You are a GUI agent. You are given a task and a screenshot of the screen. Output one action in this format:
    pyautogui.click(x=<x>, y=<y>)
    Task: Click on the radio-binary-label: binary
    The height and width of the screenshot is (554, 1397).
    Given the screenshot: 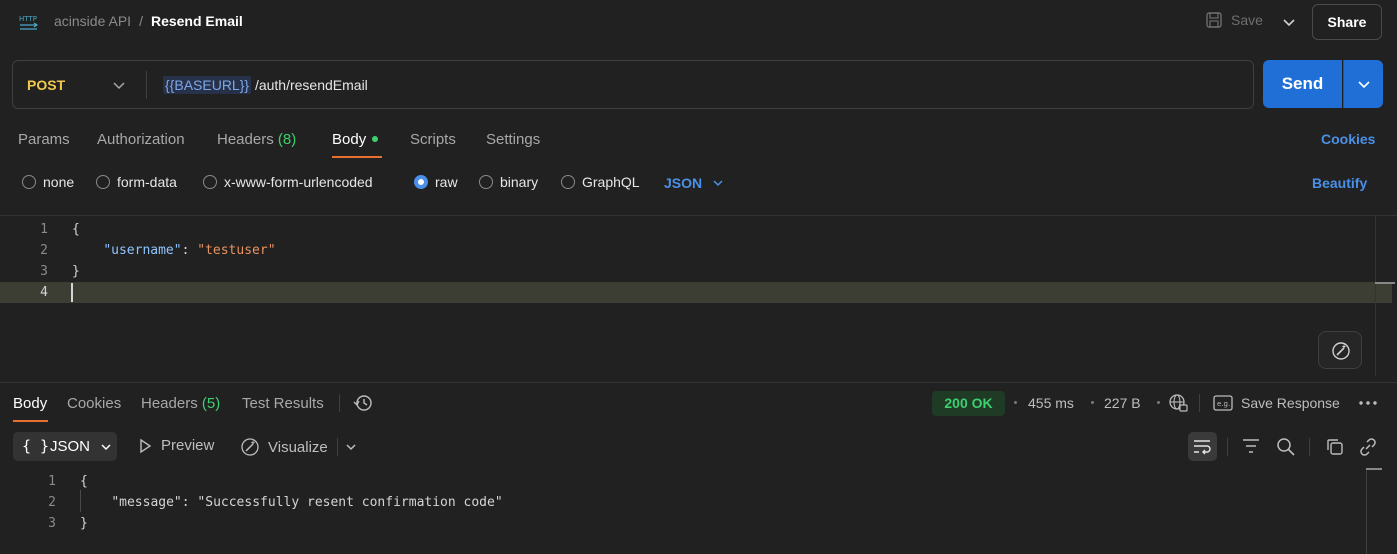 What is the action you would take?
    pyautogui.click(x=519, y=182)
    